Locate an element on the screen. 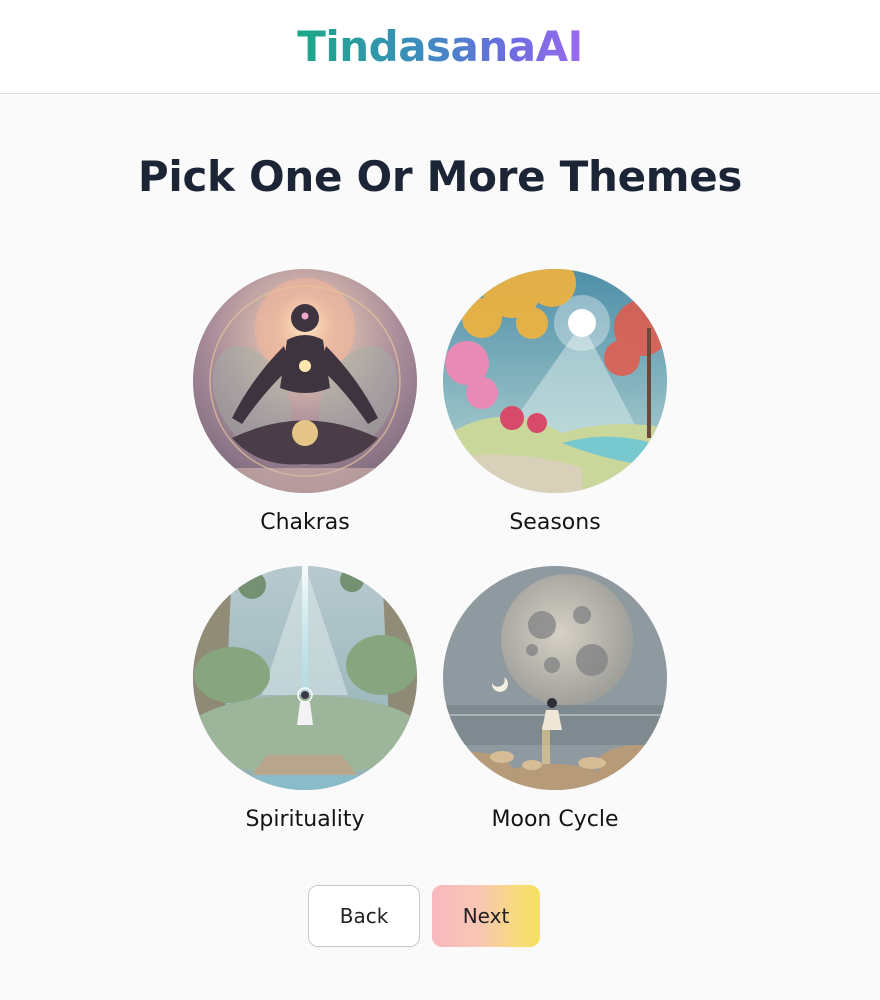 Image resolution: width=880 pixels, height=1000 pixels. theme-label: Chakras is located at coordinates (305, 522).